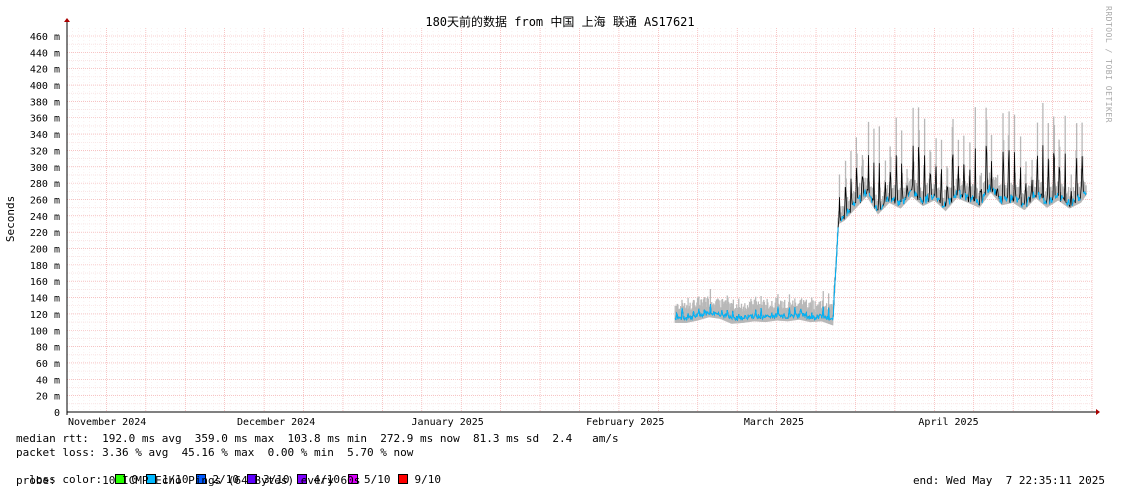 The image size is (1121, 494). I want to click on y-tick-label: 440 m, so click(45, 53).